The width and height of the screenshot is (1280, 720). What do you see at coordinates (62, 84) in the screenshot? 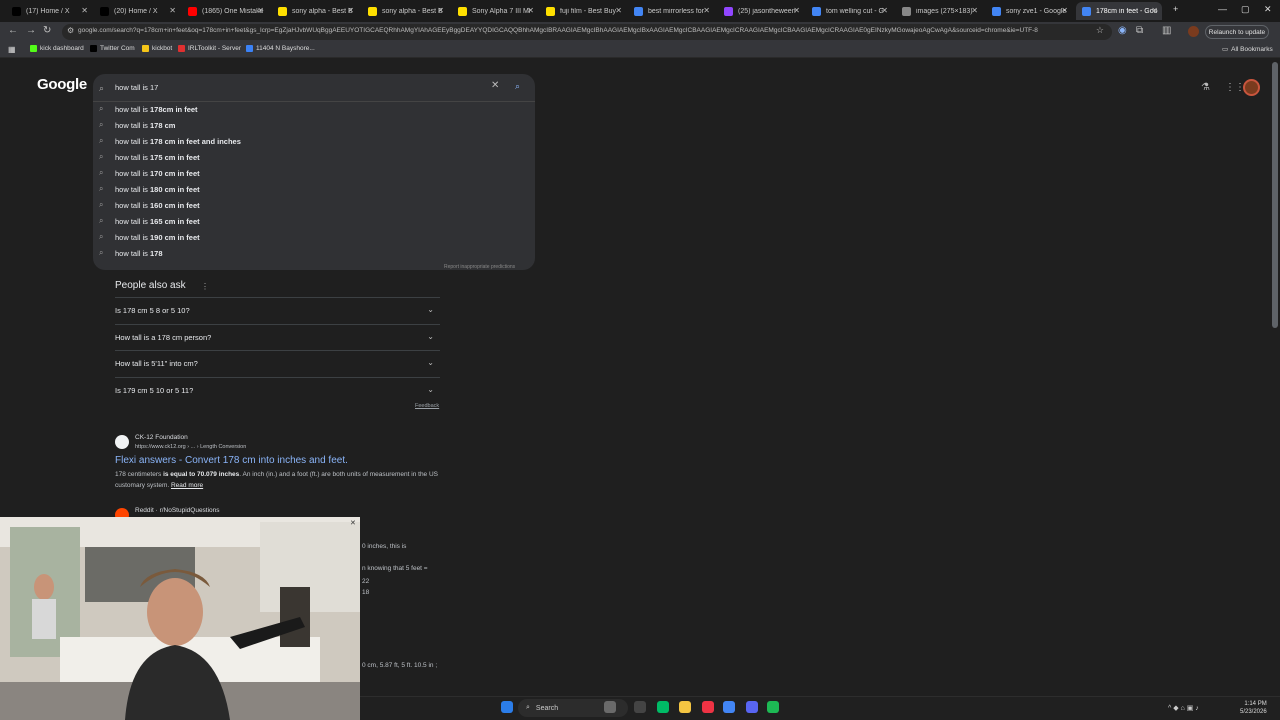
I see `google-logo: Google` at bounding box center [62, 84].